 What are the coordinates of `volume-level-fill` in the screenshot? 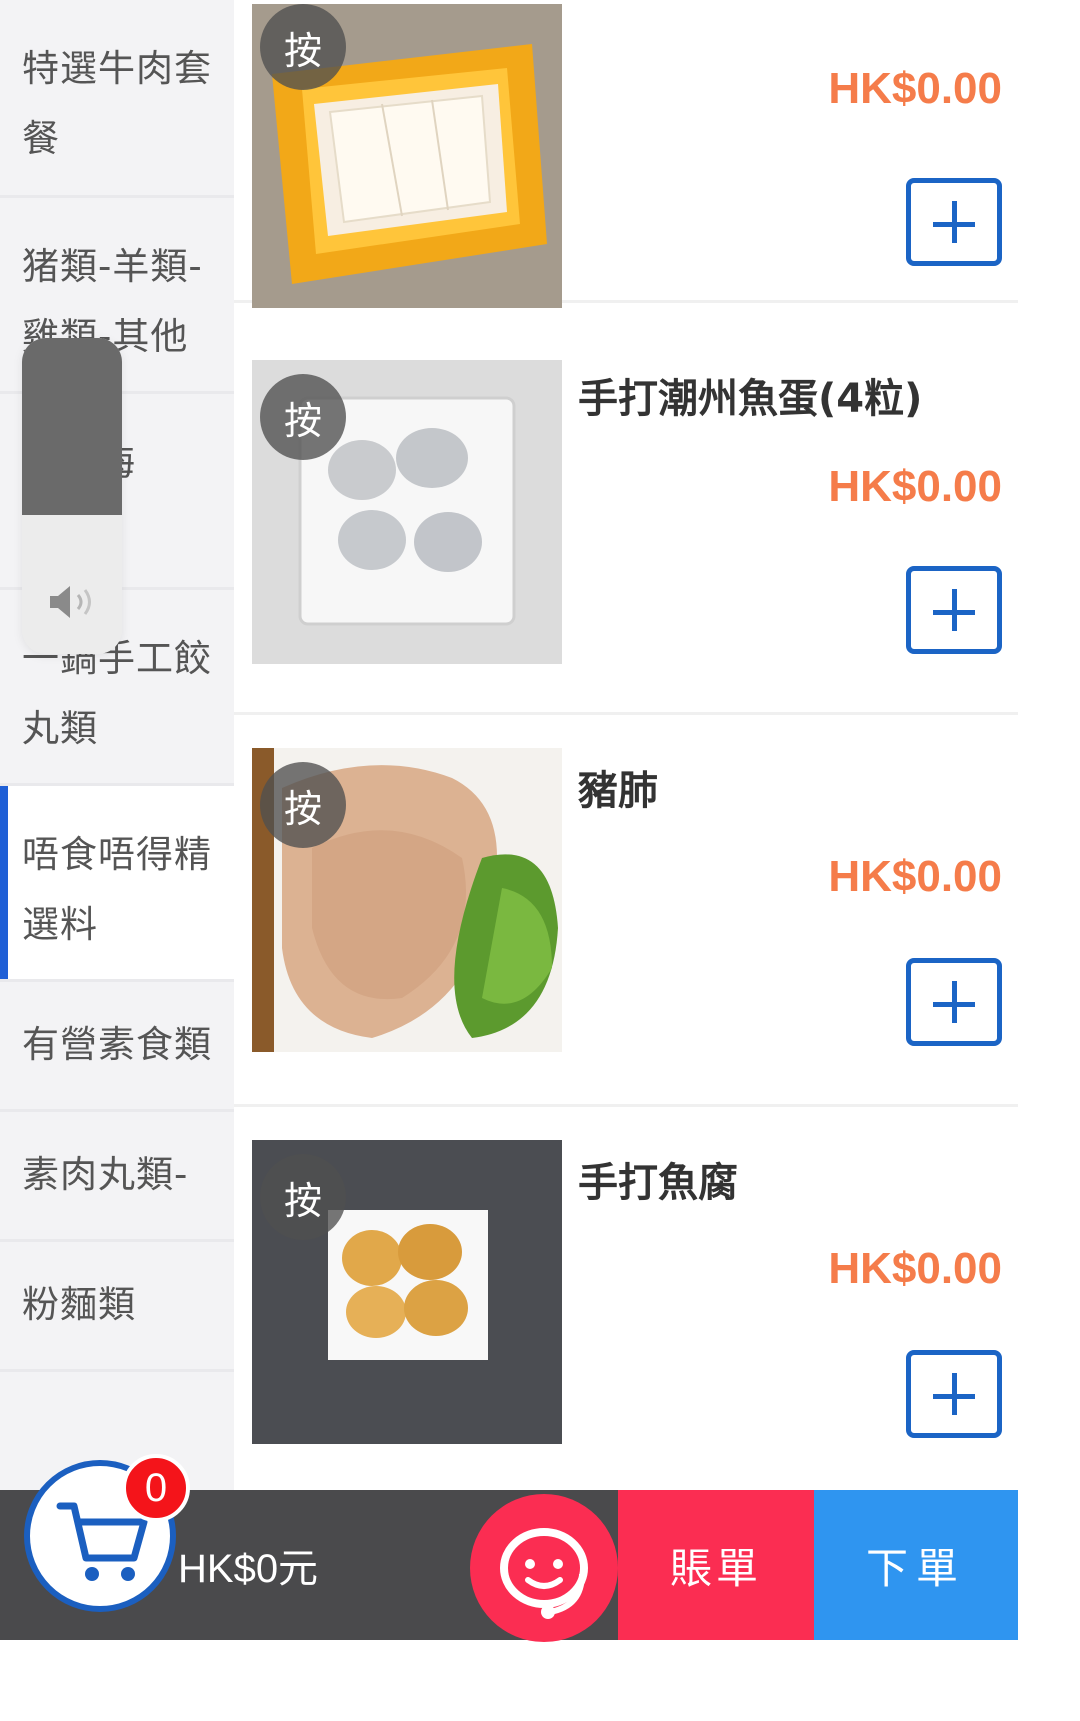 It's located at (72, 426).